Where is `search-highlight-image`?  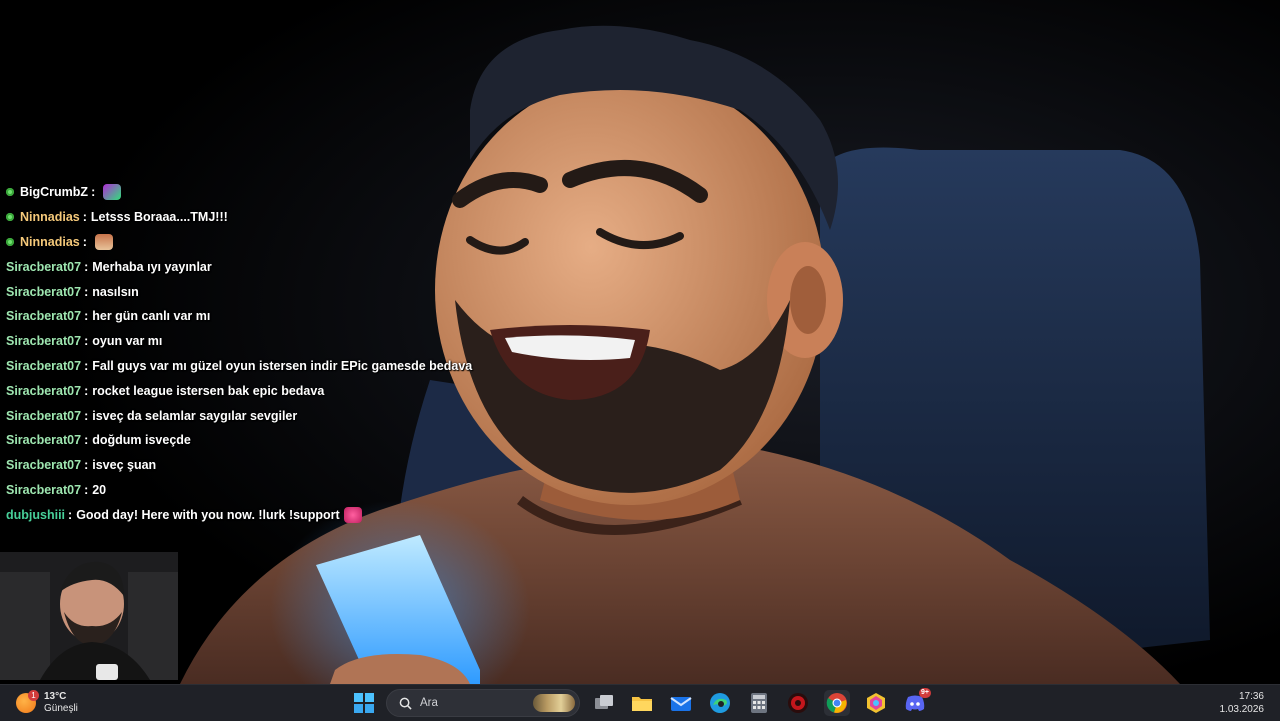 search-highlight-image is located at coordinates (554, 703).